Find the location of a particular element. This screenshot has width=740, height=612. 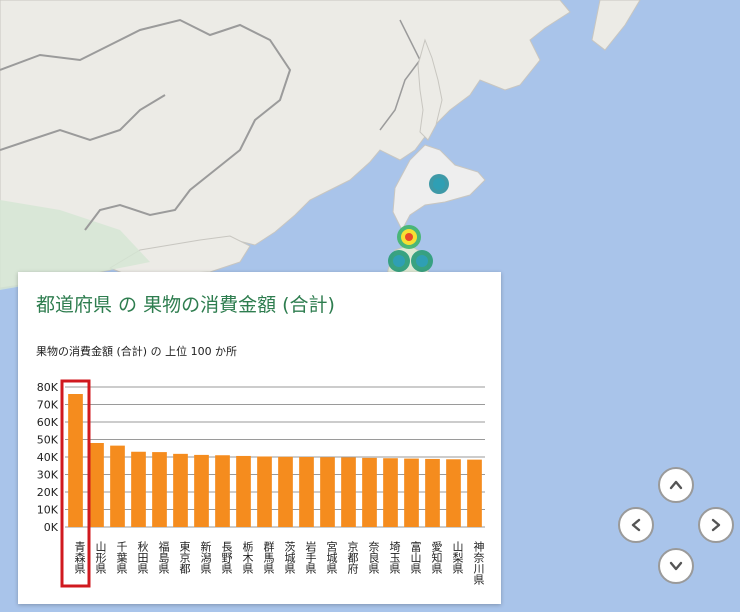

heat-marker-aomori is located at coordinates (409, 237).